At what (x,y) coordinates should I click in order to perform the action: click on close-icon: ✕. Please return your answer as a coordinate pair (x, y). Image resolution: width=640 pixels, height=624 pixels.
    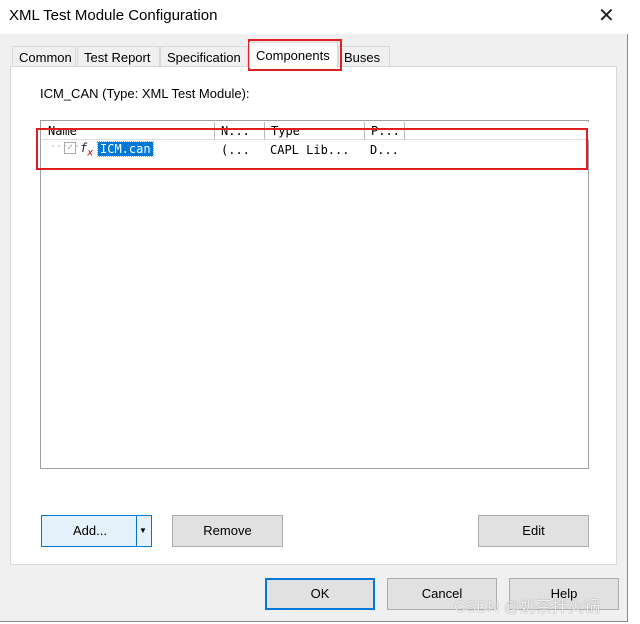
    Looking at the image, I should click on (606, 15).